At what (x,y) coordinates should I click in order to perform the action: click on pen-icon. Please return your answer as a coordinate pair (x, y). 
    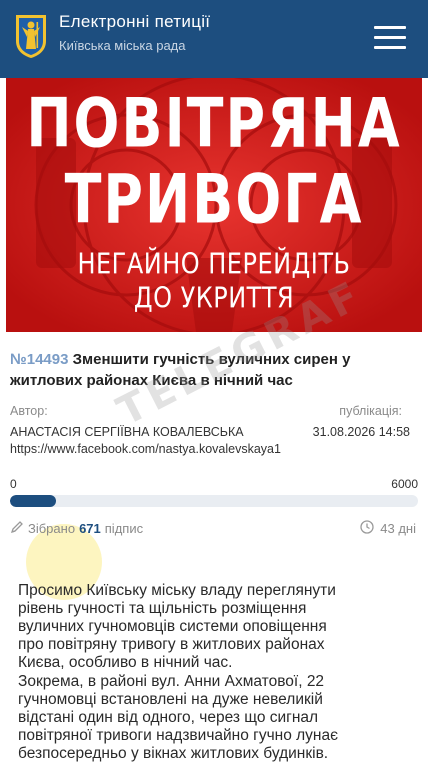
    Looking at the image, I should click on (17, 528).